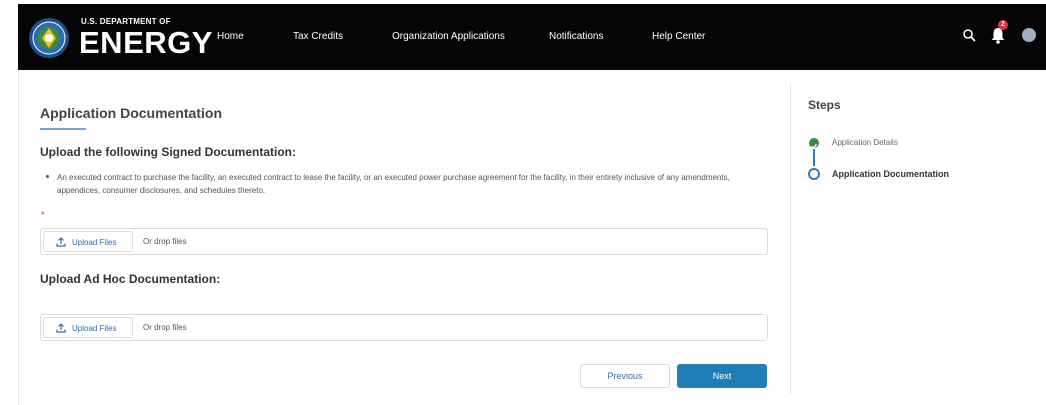 The image size is (1046, 405). I want to click on previous-button: Previous, so click(625, 376).